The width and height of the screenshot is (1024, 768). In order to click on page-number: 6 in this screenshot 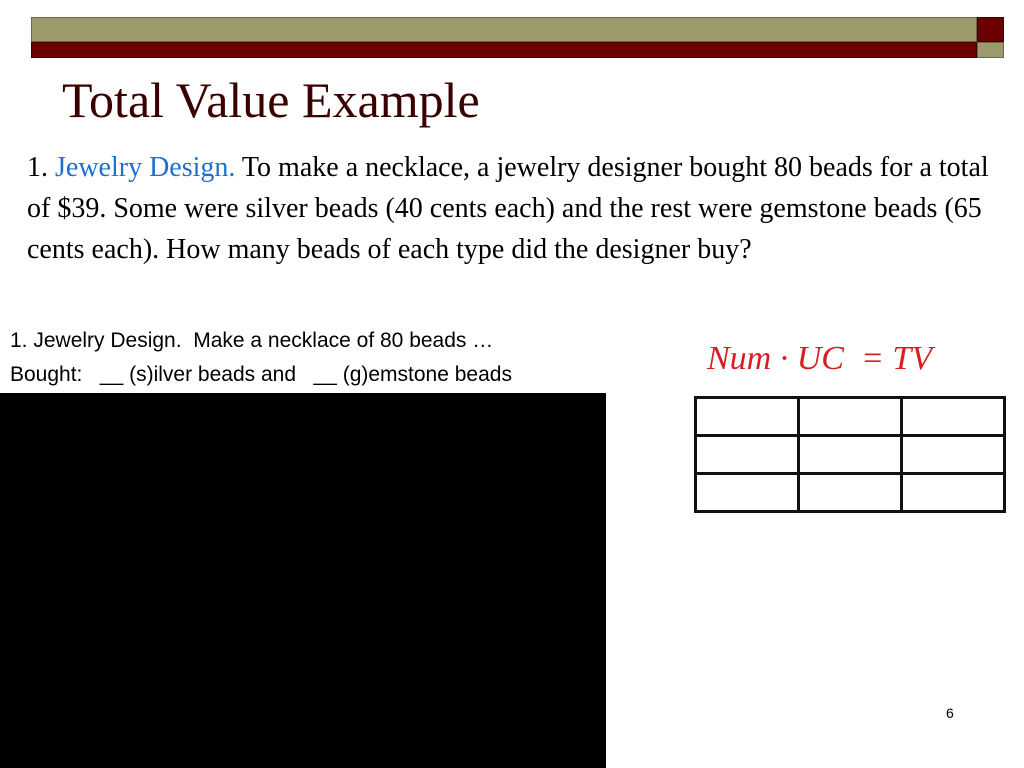, I will do `click(950, 713)`.